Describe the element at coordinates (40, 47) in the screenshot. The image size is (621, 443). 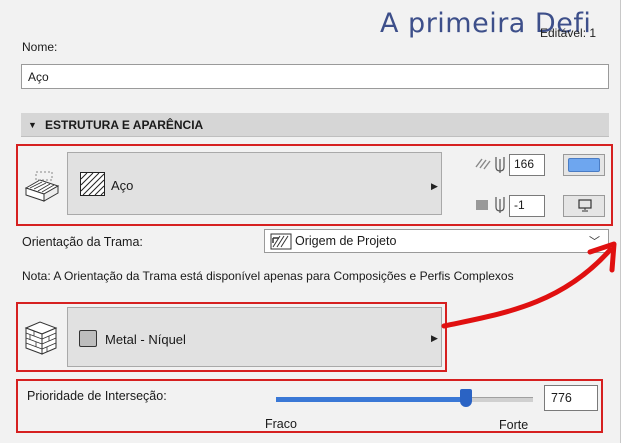
I see `name-label: Nome:` at that location.